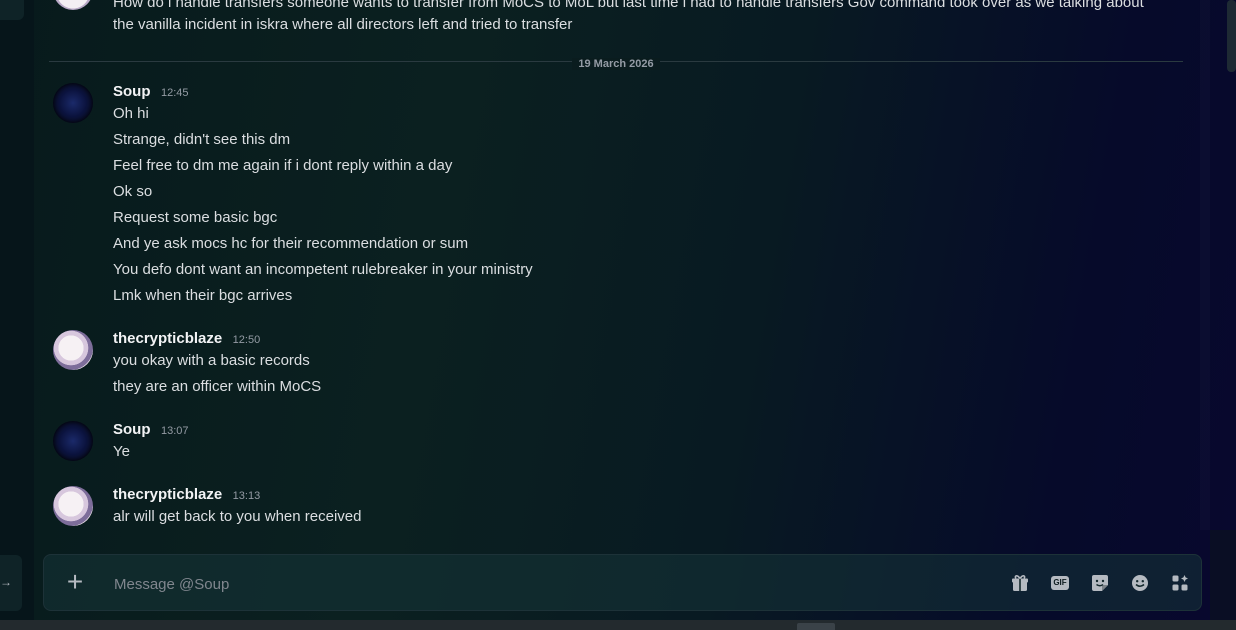 Image resolution: width=1236 pixels, height=630 pixels. Describe the element at coordinates (6, 582) in the screenshot. I see `arrow-icon: →` at that location.